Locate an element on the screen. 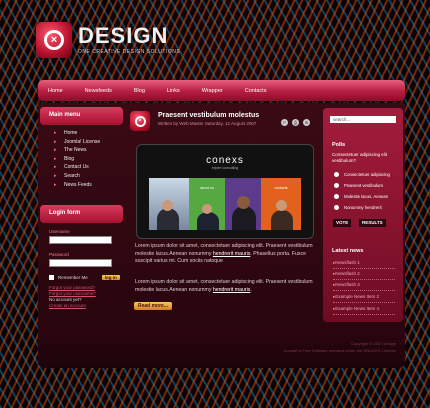  tile-about-label: about us is located at coordinates (207, 188).